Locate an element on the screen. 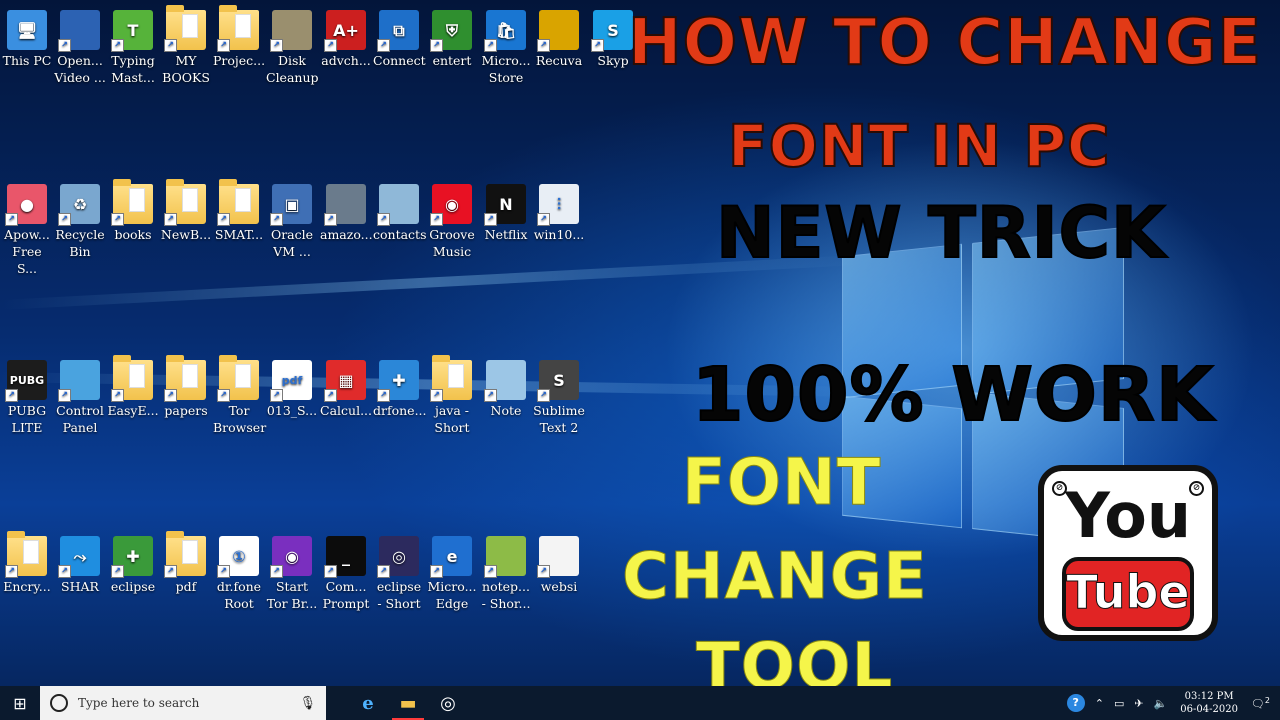  app-icon: e ↗ is located at coordinates (451, 557).